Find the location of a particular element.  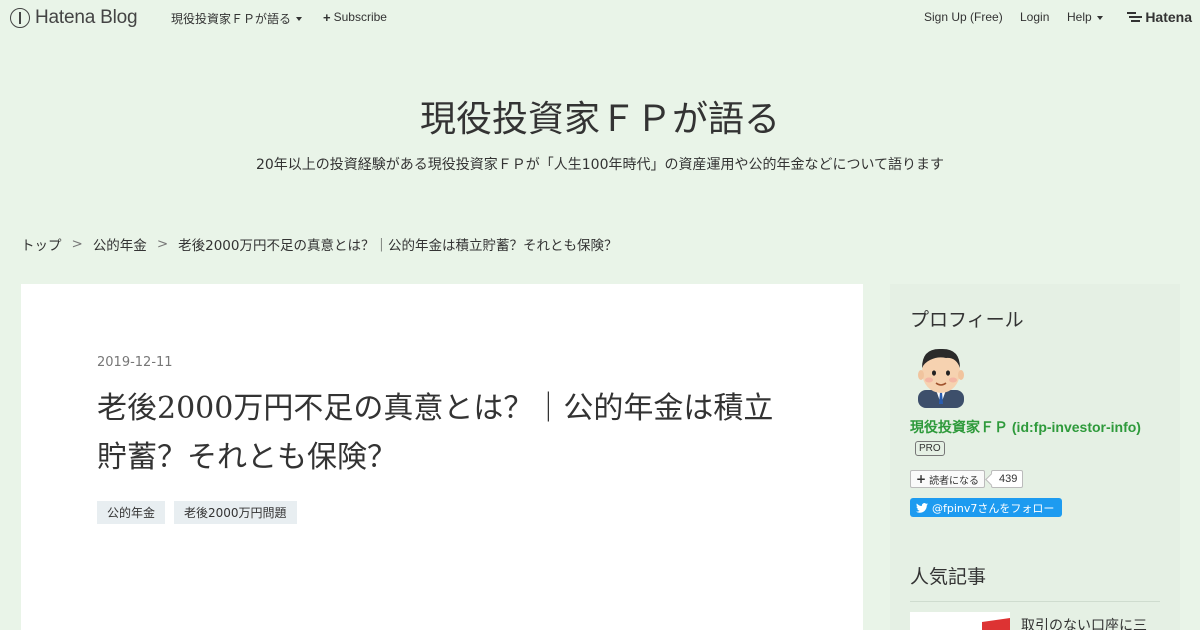

subscribe-link: + Subscribe is located at coordinates (355, 17).